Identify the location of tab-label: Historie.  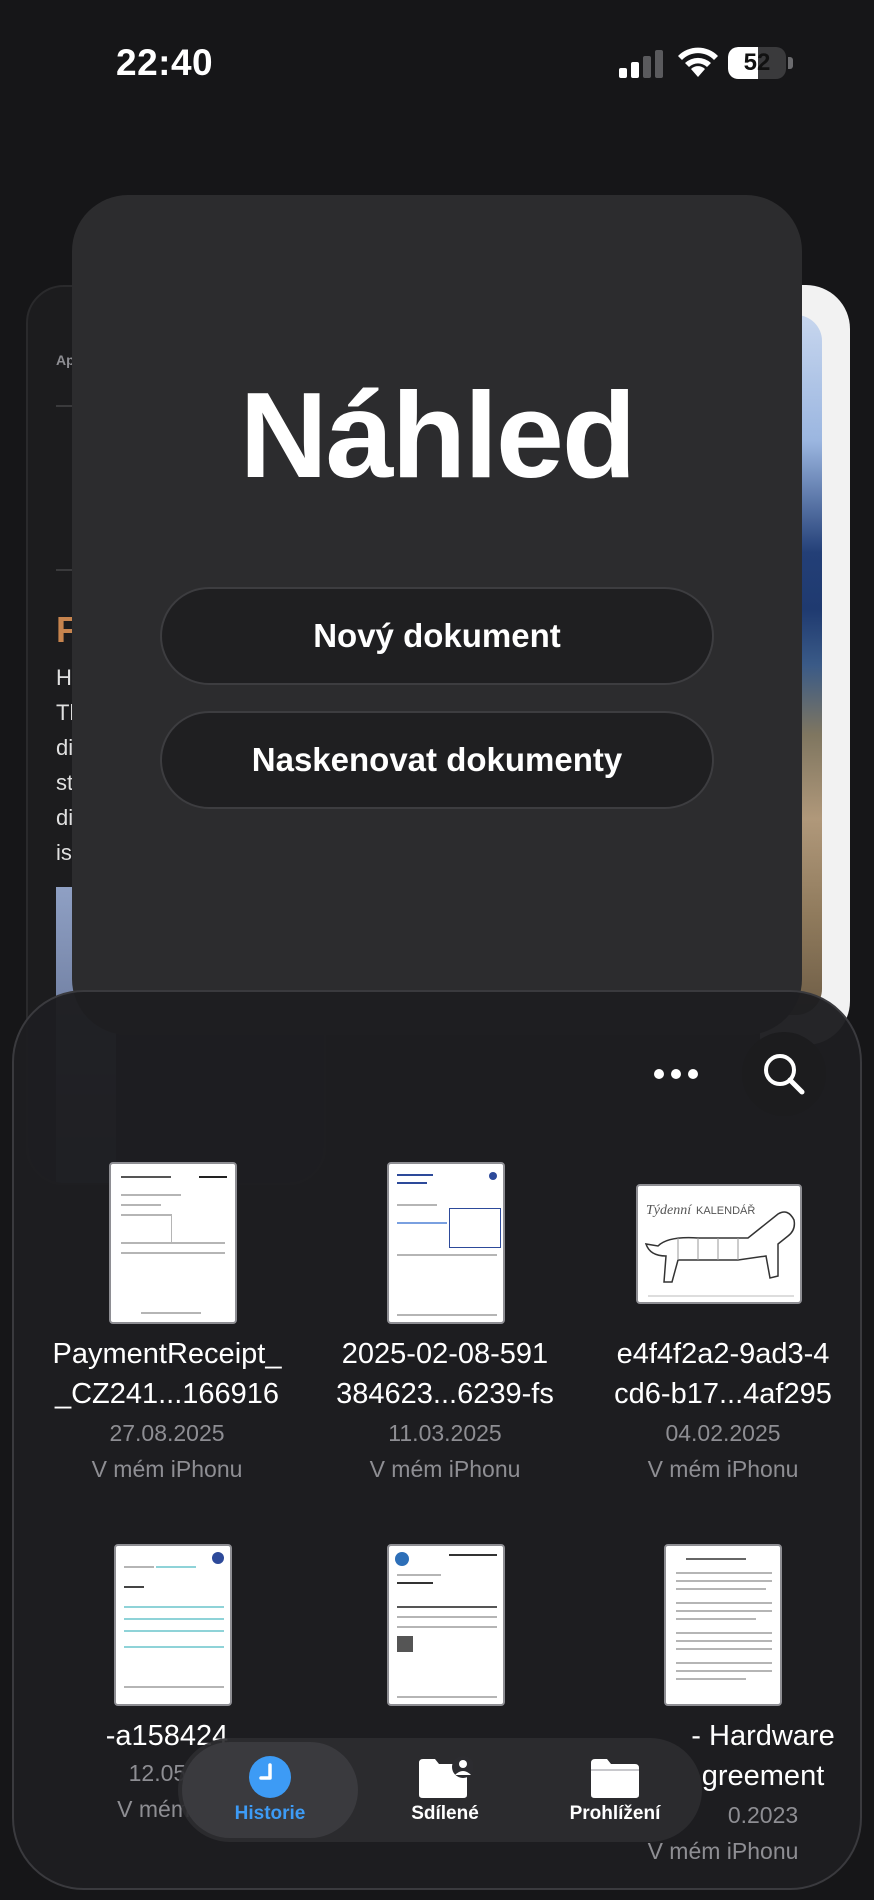
(270, 1813).